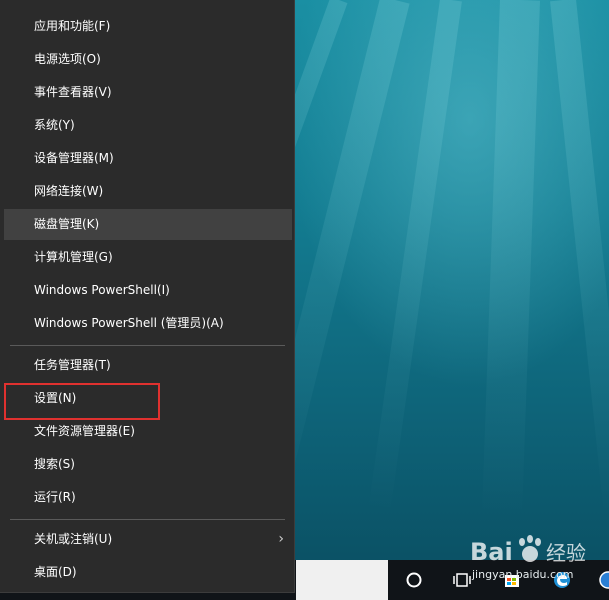 Image resolution: width=609 pixels, height=600 pixels. What do you see at coordinates (55, 398) in the screenshot?
I see `menu-item-label: 设置(N)` at bounding box center [55, 398].